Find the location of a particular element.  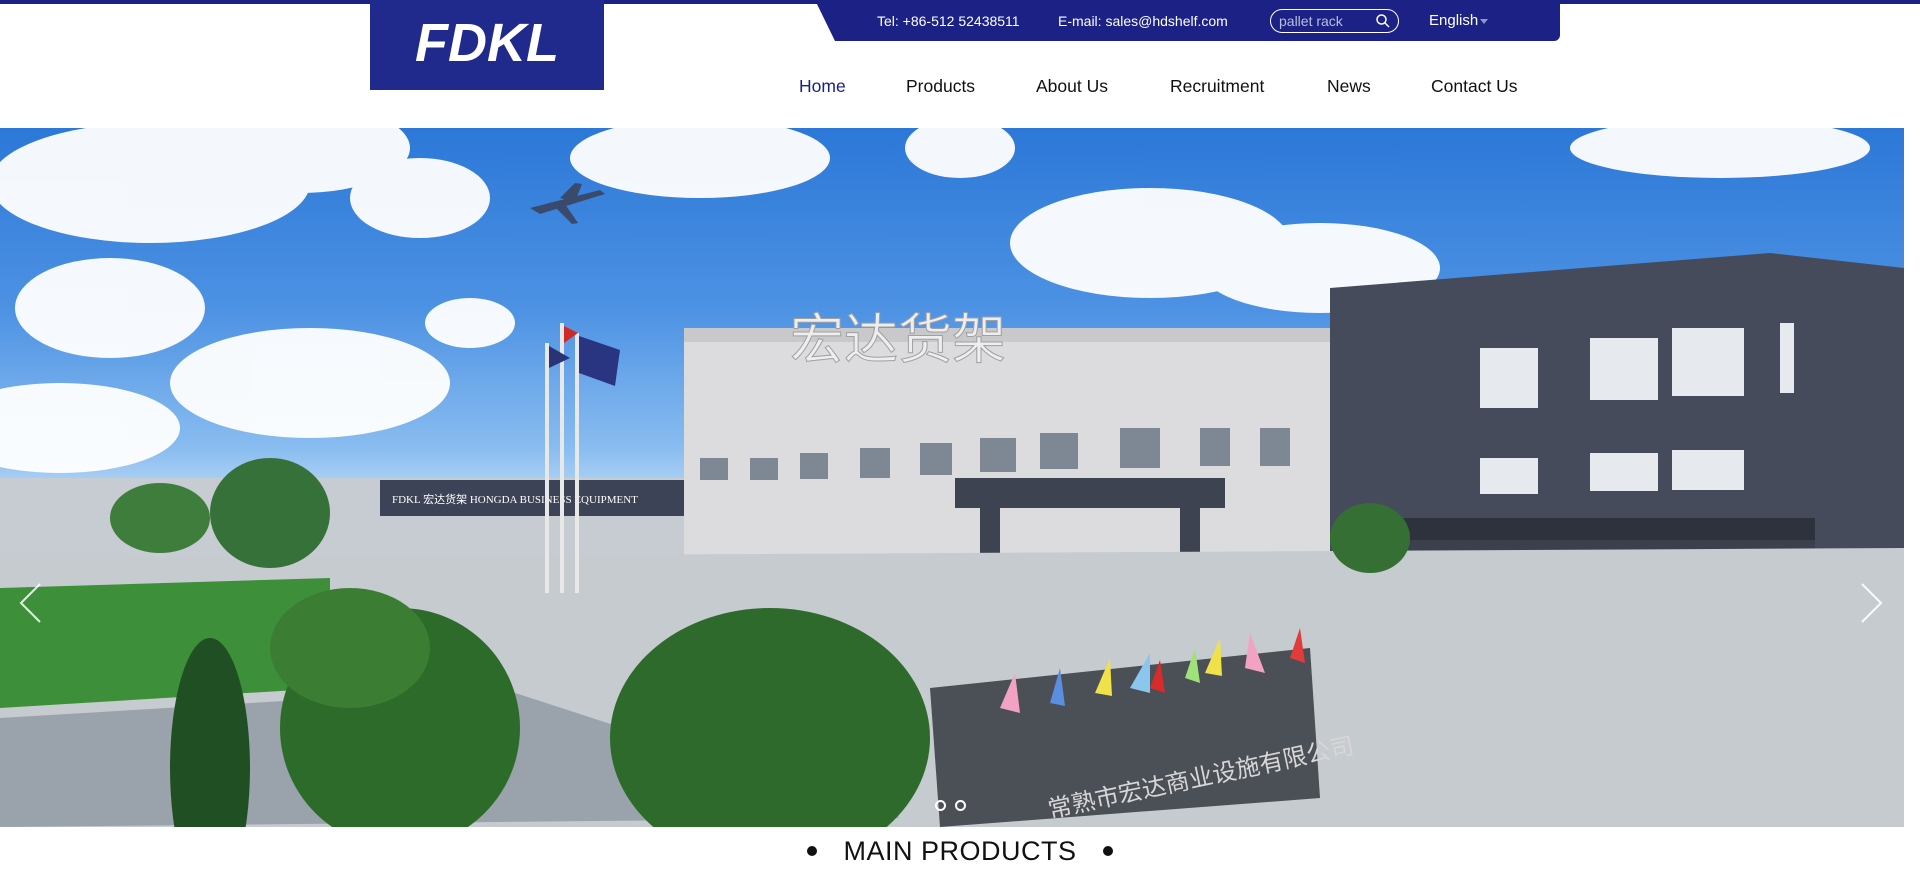

section-title: MAIN PRODUCTS is located at coordinates (960, 851).